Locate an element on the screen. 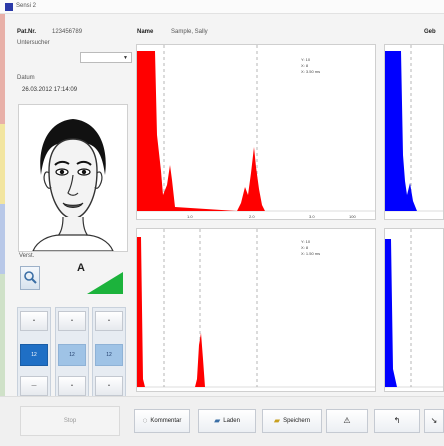  more-button: ↘ is located at coordinates (434, 421).